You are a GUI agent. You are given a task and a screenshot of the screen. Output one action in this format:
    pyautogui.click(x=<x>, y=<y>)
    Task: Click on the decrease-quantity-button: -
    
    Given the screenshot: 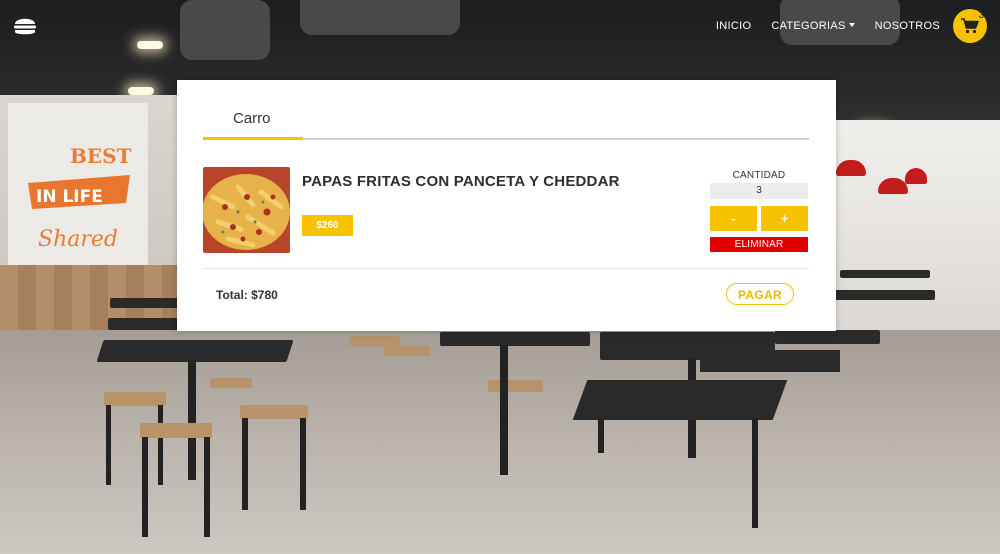 What is the action you would take?
    pyautogui.click(x=733, y=218)
    